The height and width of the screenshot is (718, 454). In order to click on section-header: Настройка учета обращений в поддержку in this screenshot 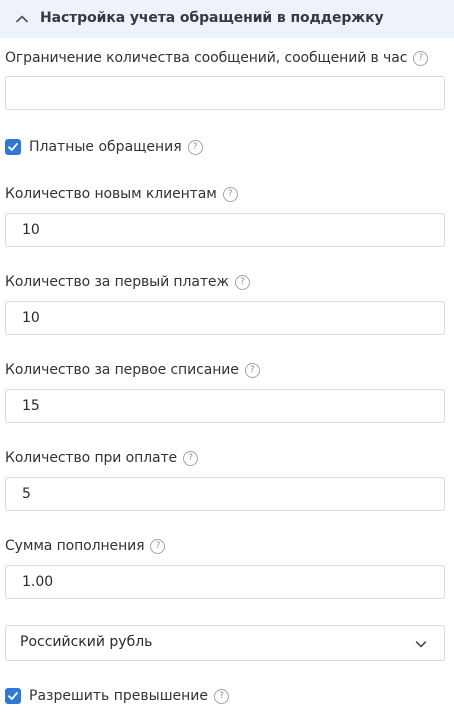, I will do `click(227, 19)`.